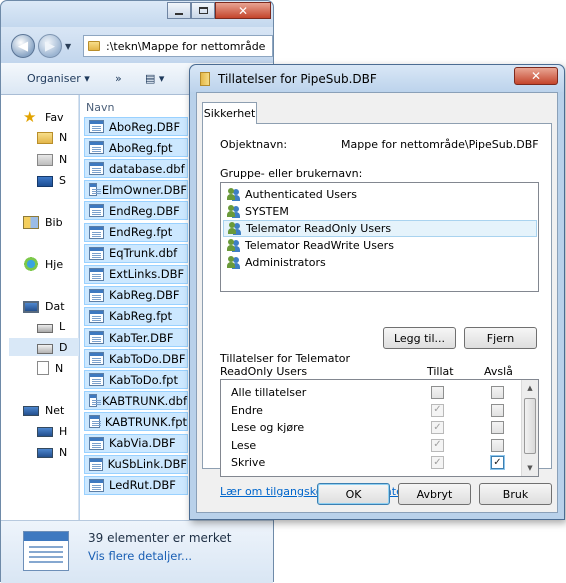 The width and height of the screenshot is (566, 583). Describe the element at coordinates (136, 485) in the screenshot. I see `file-row: LedRut.DBF` at that location.